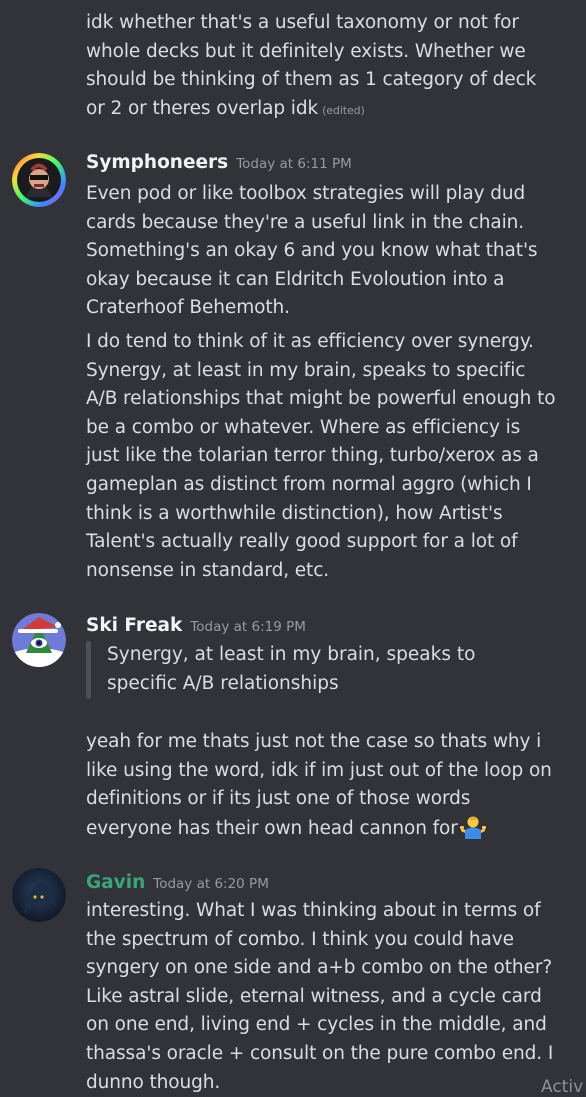  What do you see at coordinates (88, 670) in the screenshot?
I see `blockquote-bar` at bounding box center [88, 670].